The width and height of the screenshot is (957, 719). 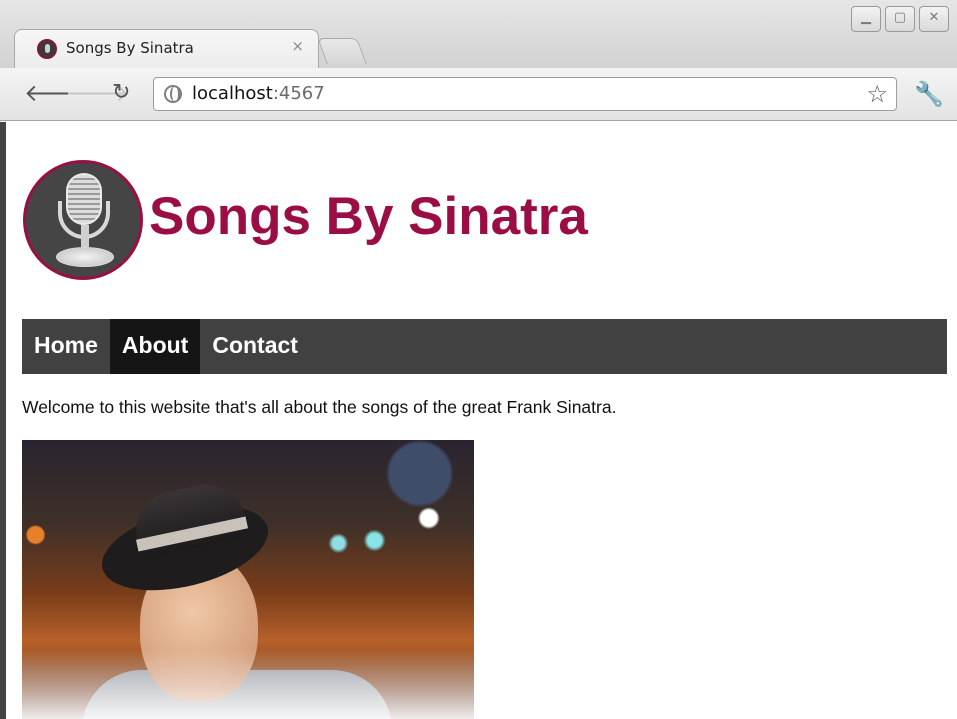 I want to click on microphone-base, so click(x=85, y=257).